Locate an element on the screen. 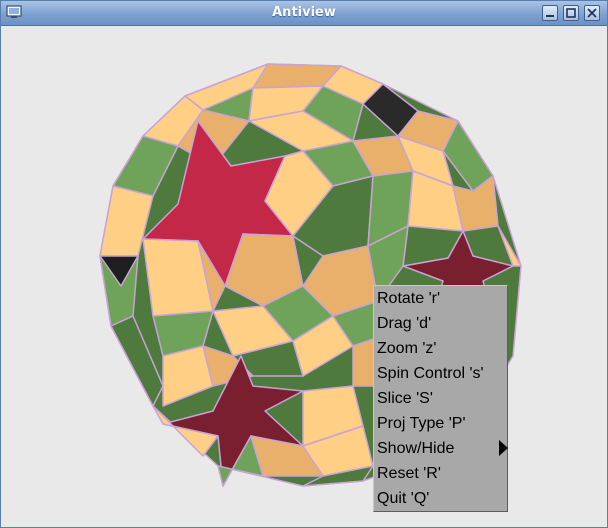  menu-item-slice: Slice 'S' is located at coordinates (441, 398).